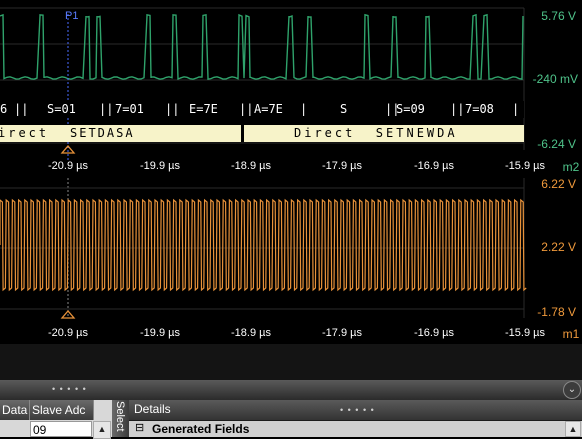  What do you see at coordinates (558, 16) in the screenshot?
I see `upper-top-voltage: 5.76 V` at bounding box center [558, 16].